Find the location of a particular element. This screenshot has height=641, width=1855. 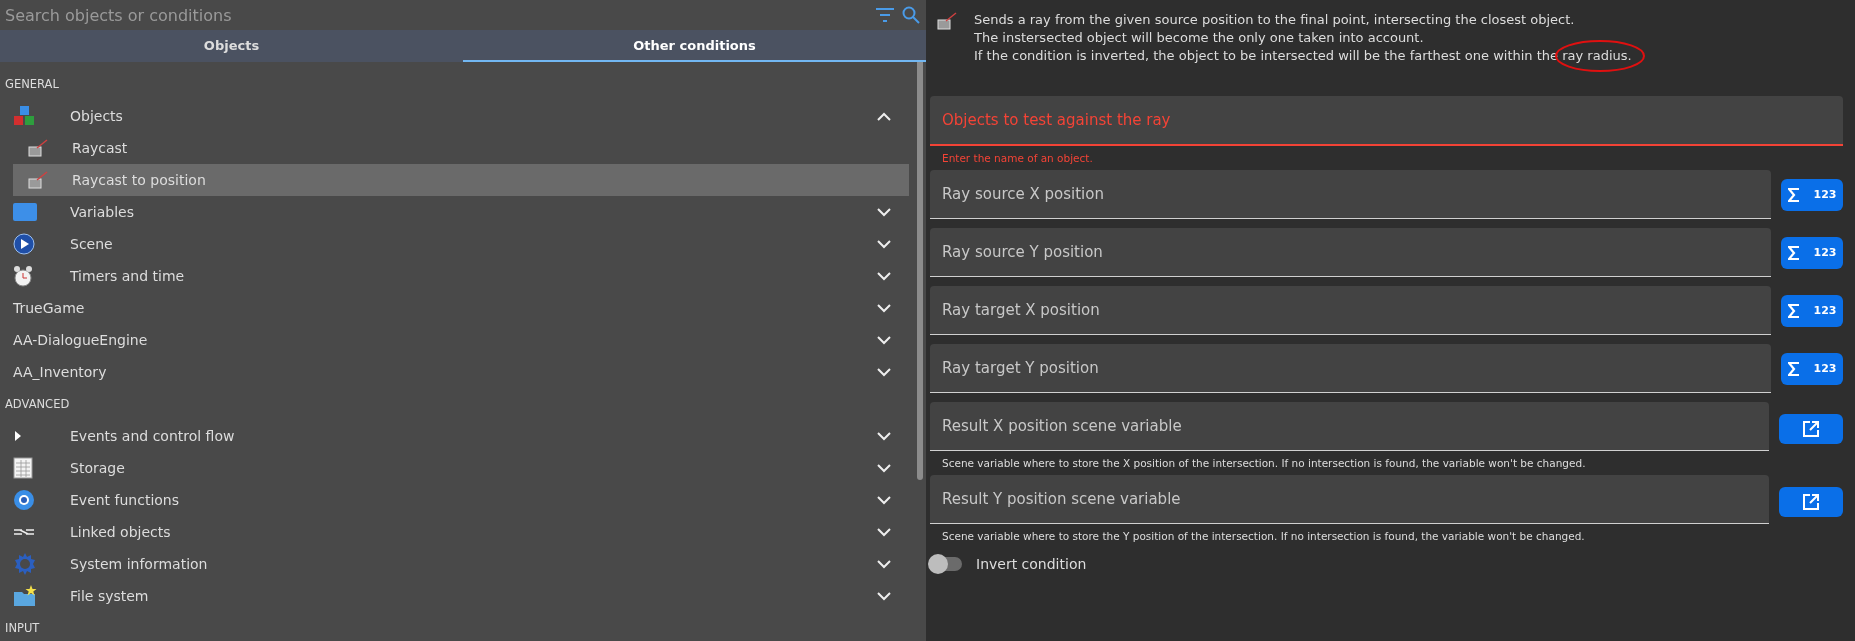

cubes-icon is located at coordinates (25, 116).